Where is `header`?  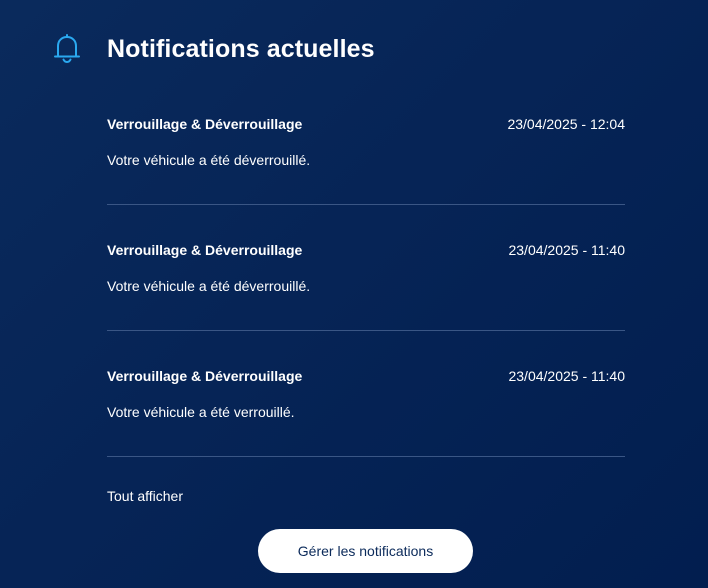
header is located at coordinates (67, 48).